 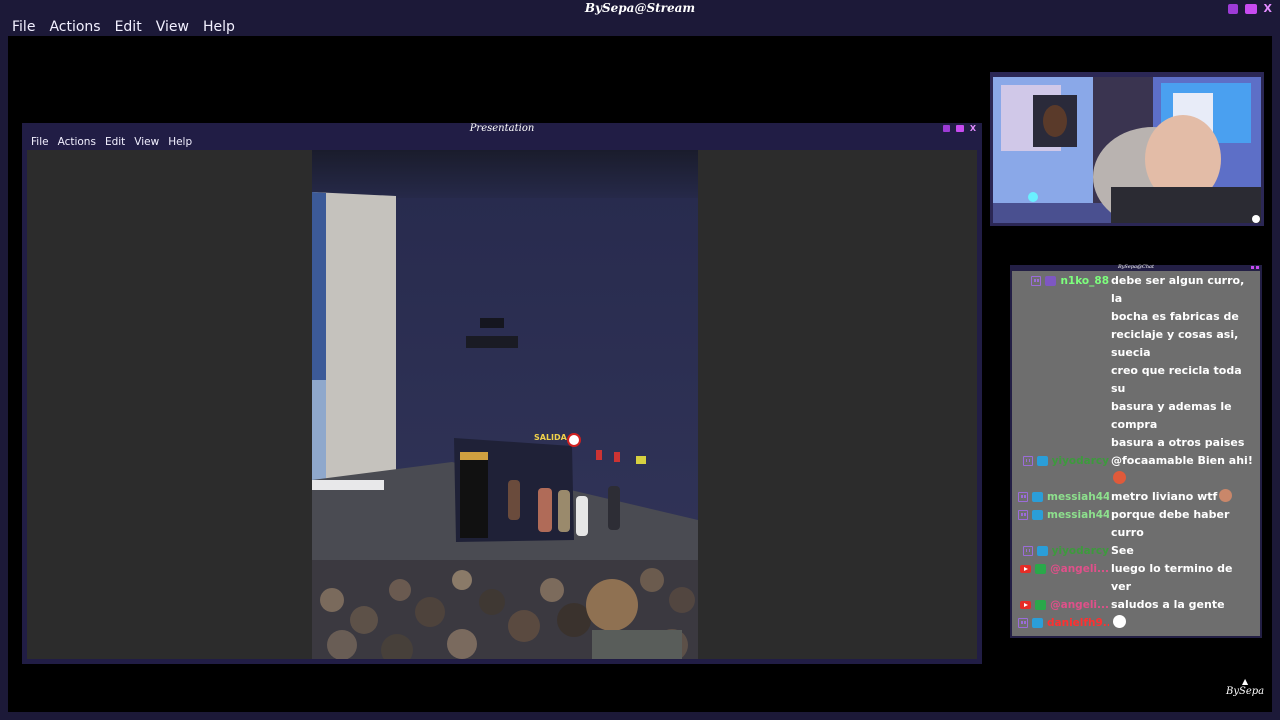 I want to click on chat-message-line-wrap: metro liviano wtf, so click(x=1183, y=497).